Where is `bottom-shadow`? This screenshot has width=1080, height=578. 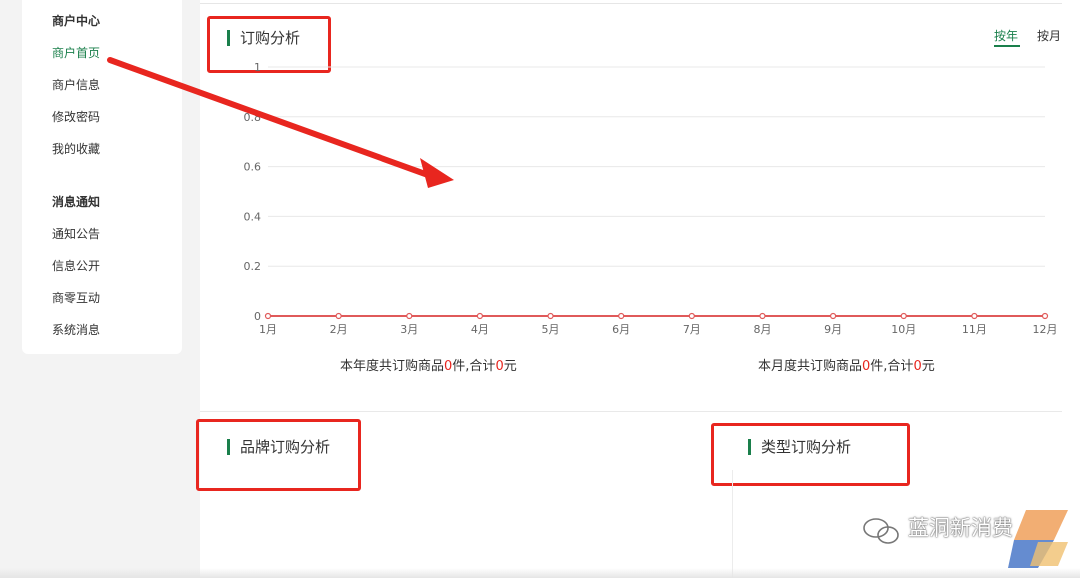 bottom-shadow is located at coordinates (540, 573).